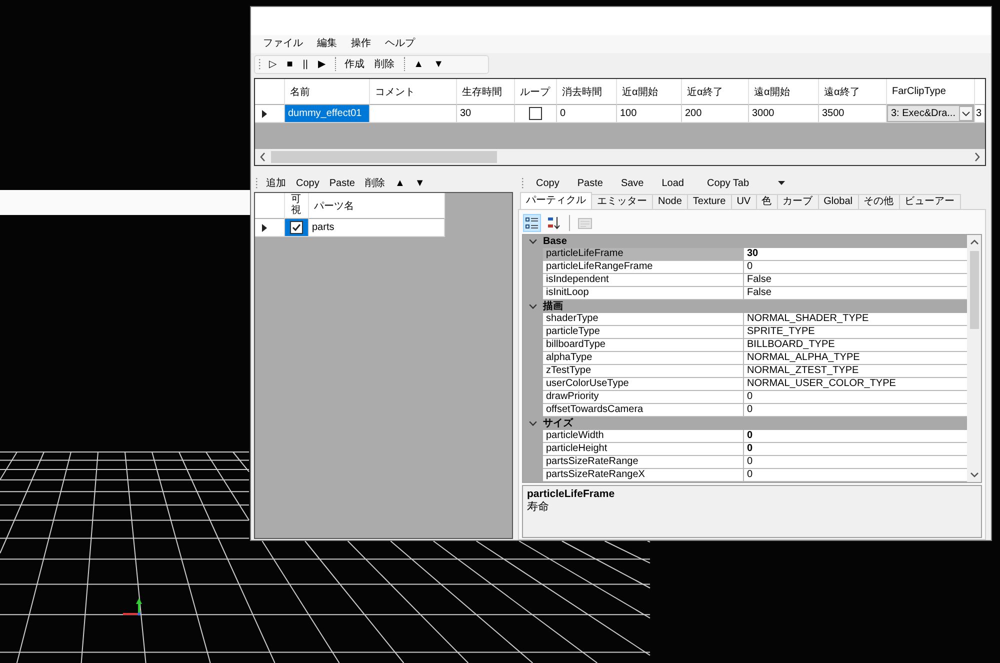 The height and width of the screenshot is (663, 1000). What do you see at coordinates (283, 44) in the screenshot?
I see `menu-item: ファイル` at bounding box center [283, 44].